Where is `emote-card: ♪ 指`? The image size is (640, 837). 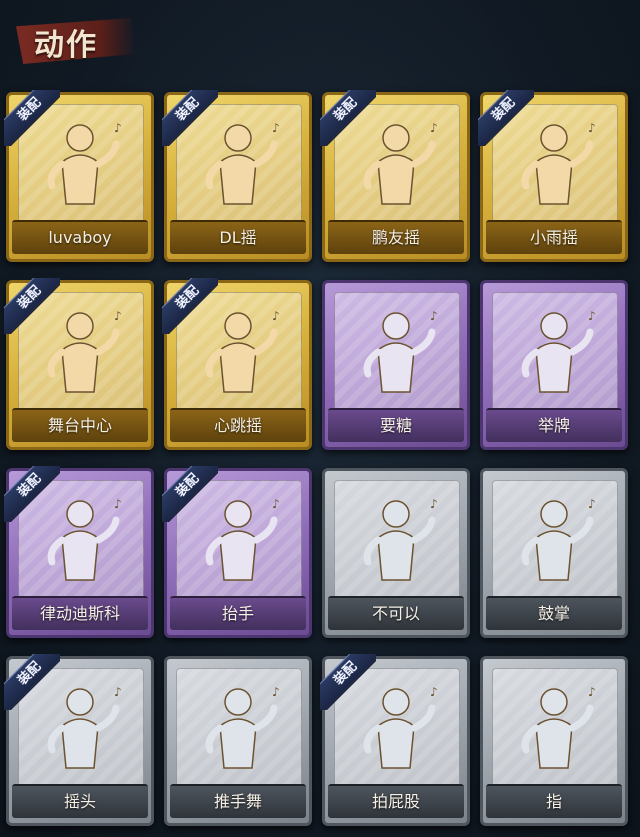 emote-card: ♪ 指 is located at coordinates (554, 741).